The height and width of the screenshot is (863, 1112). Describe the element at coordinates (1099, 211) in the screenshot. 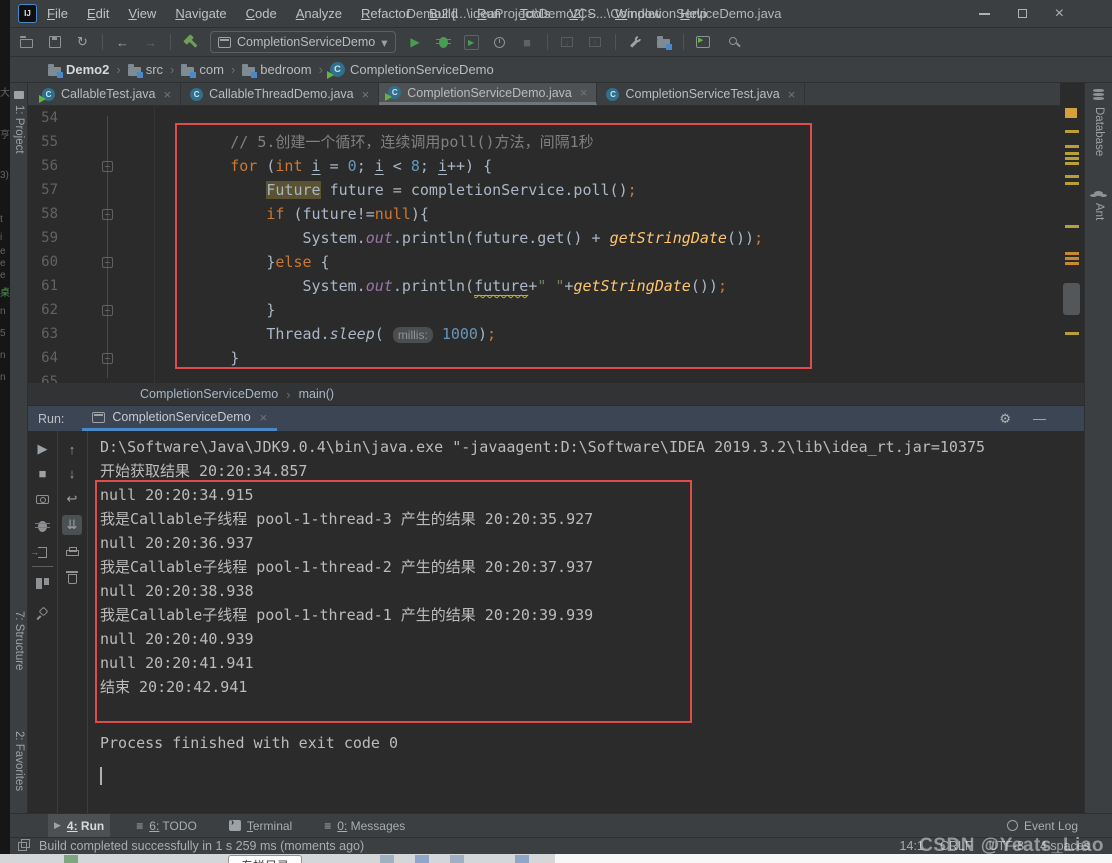

I see `tool-button-ant: Ant` at that location.